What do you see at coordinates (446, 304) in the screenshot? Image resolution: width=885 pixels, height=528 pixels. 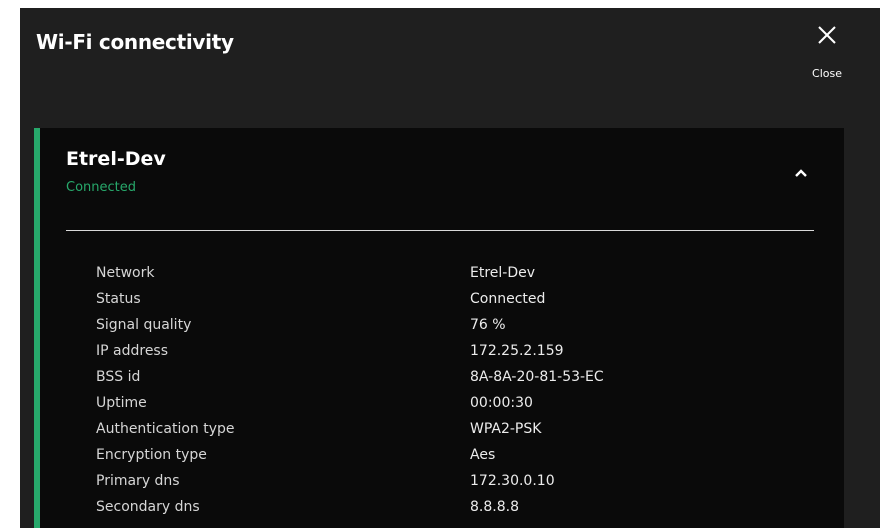 I see `detail-row-status: Status Connected` at bounding box center [446, 304].